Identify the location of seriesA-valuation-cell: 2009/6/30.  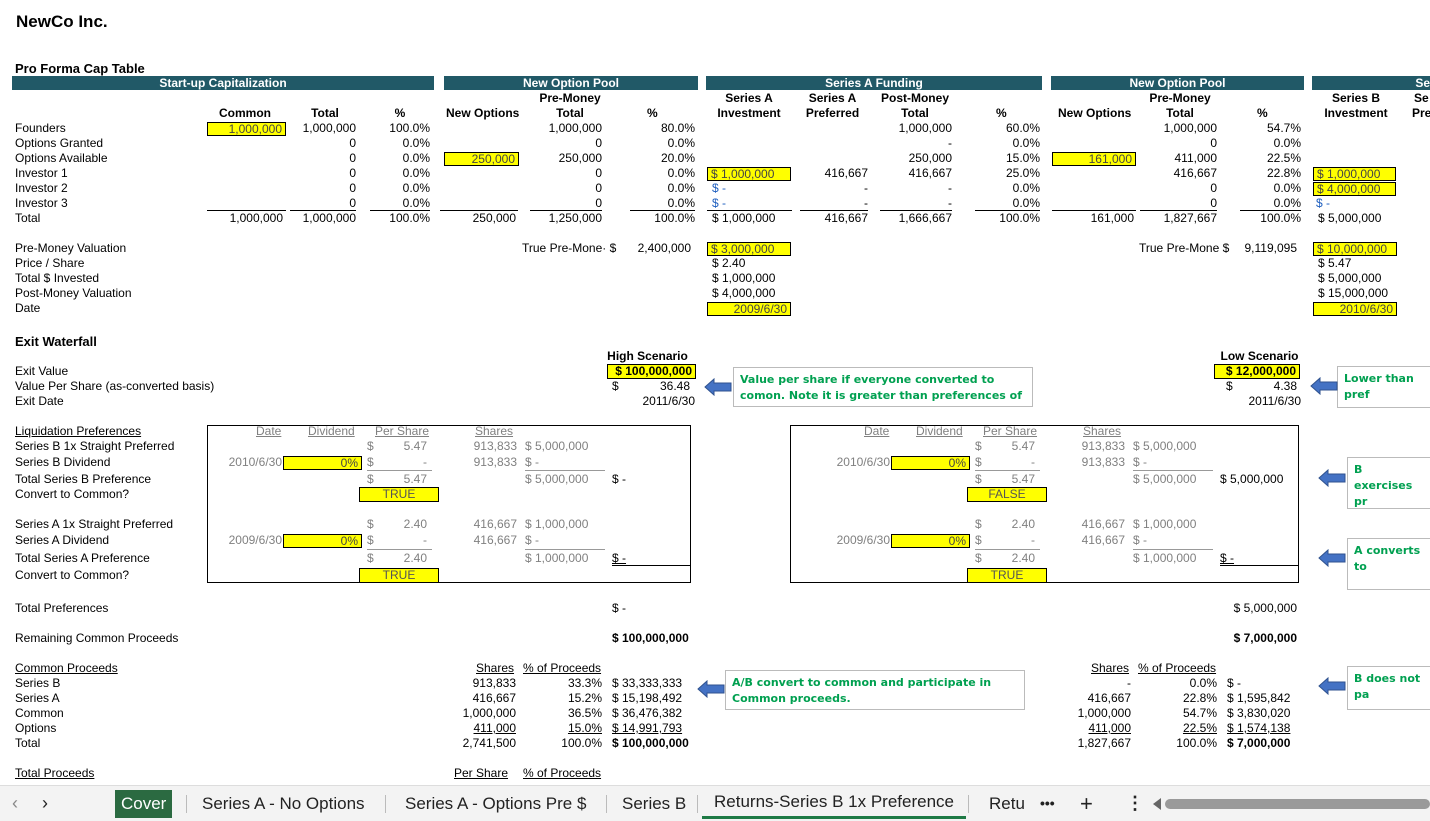
(749, 309).